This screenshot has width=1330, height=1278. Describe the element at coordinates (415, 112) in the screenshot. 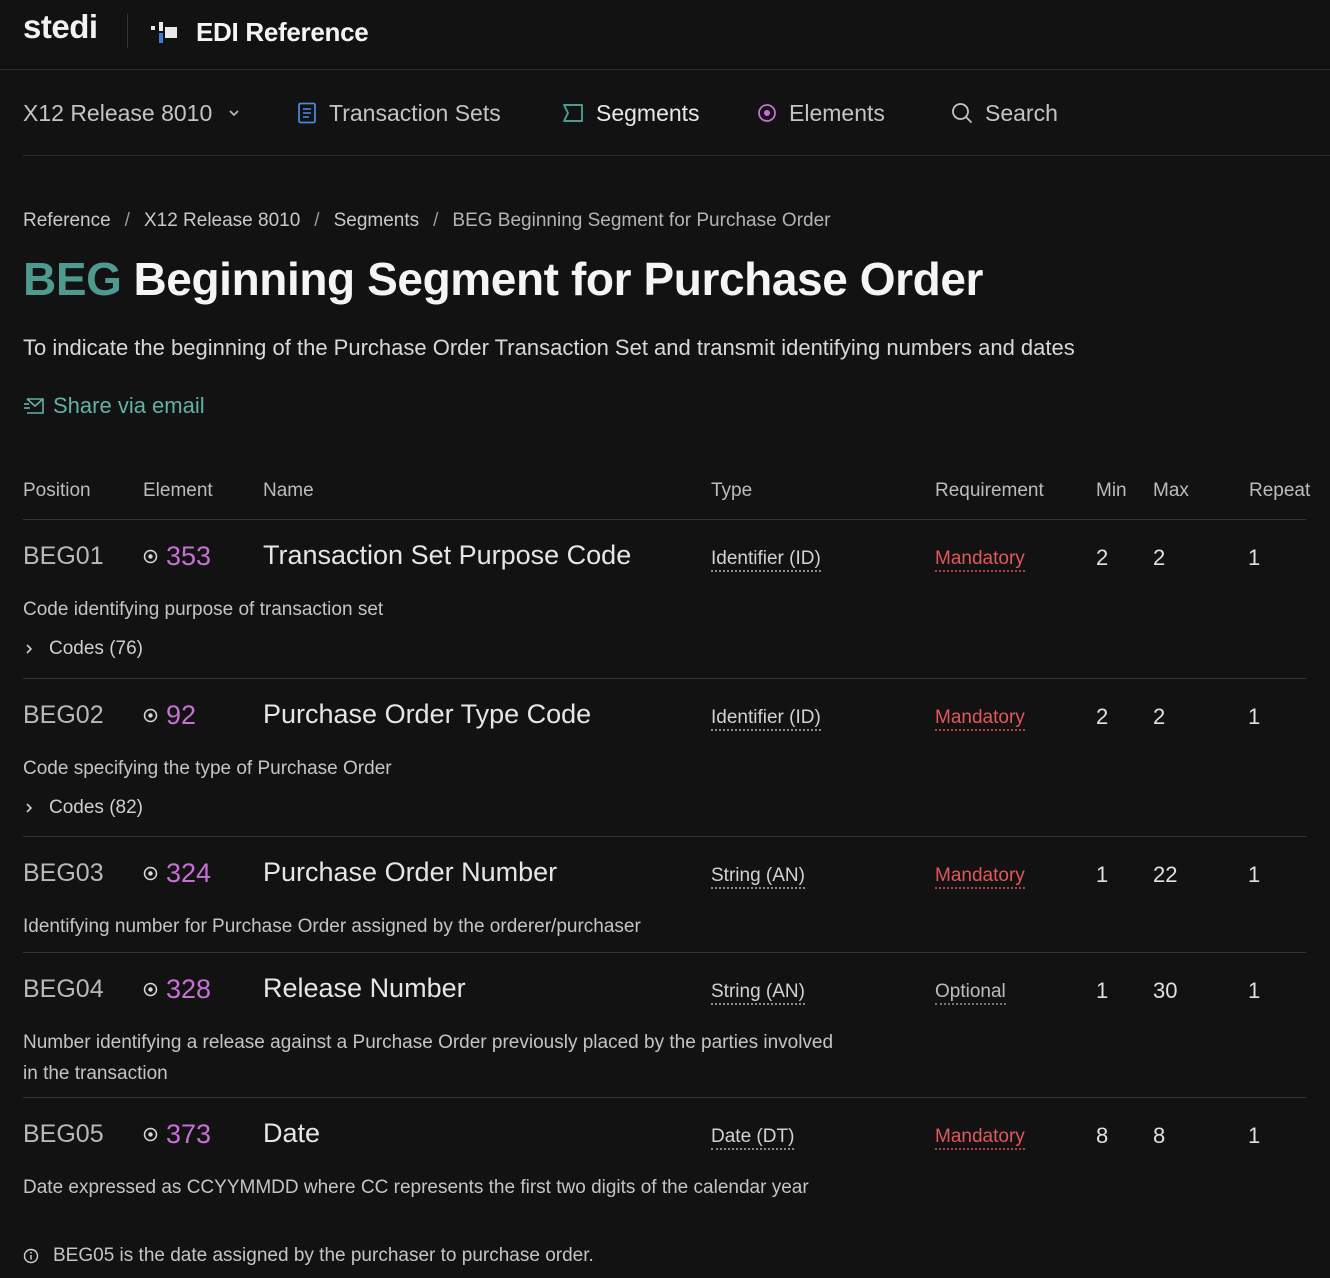

I see `nav-transaction-sets-label: Transaction Sets` at that location.